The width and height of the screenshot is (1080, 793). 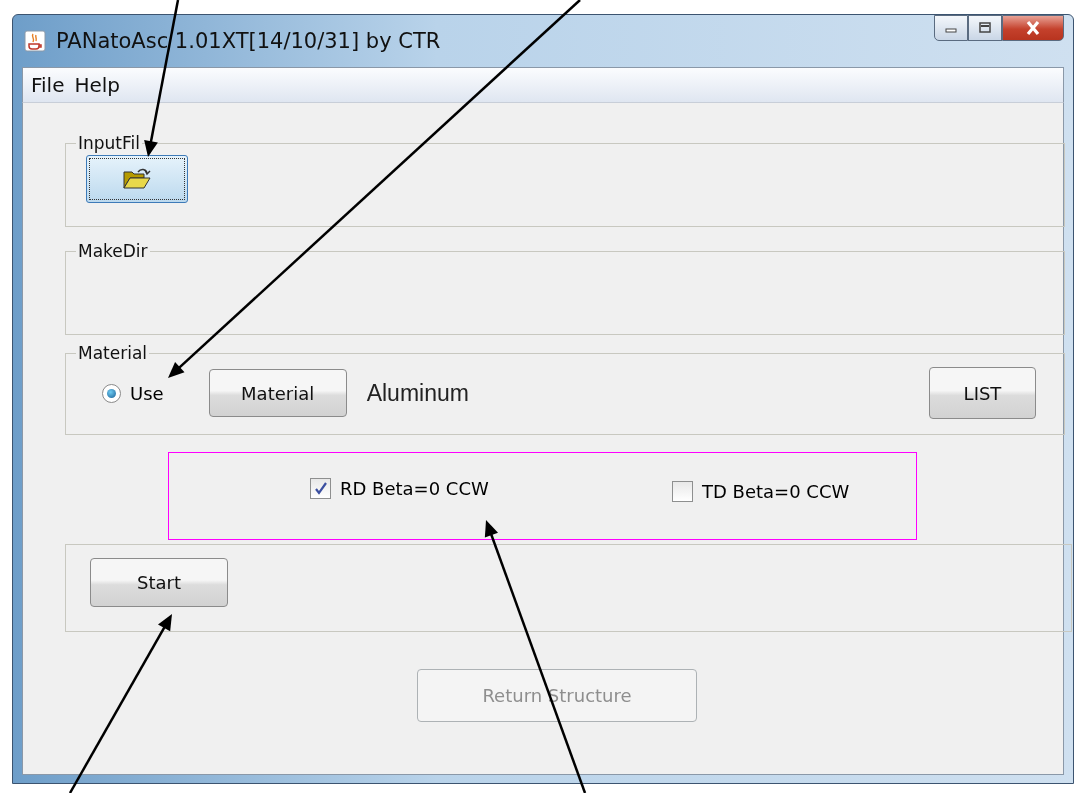 I want to click on maximize-button, so click(x=985, y=28).